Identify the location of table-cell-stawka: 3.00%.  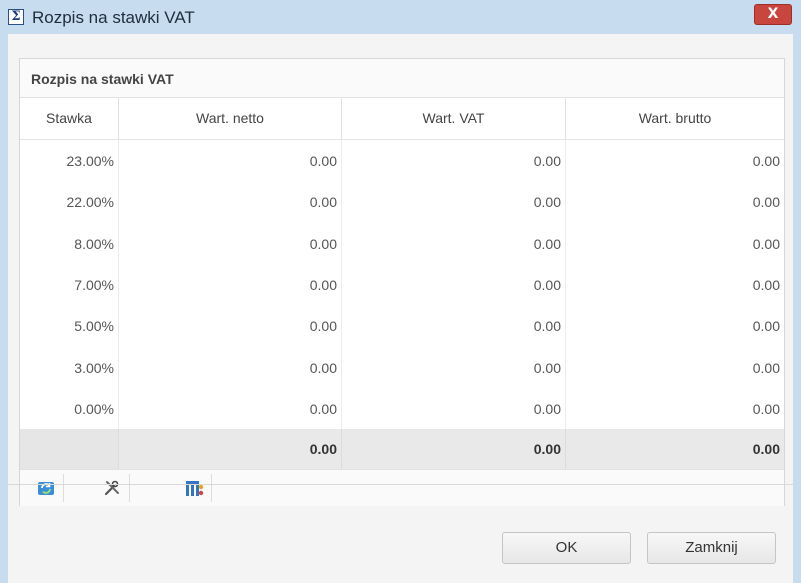
(69, 367).